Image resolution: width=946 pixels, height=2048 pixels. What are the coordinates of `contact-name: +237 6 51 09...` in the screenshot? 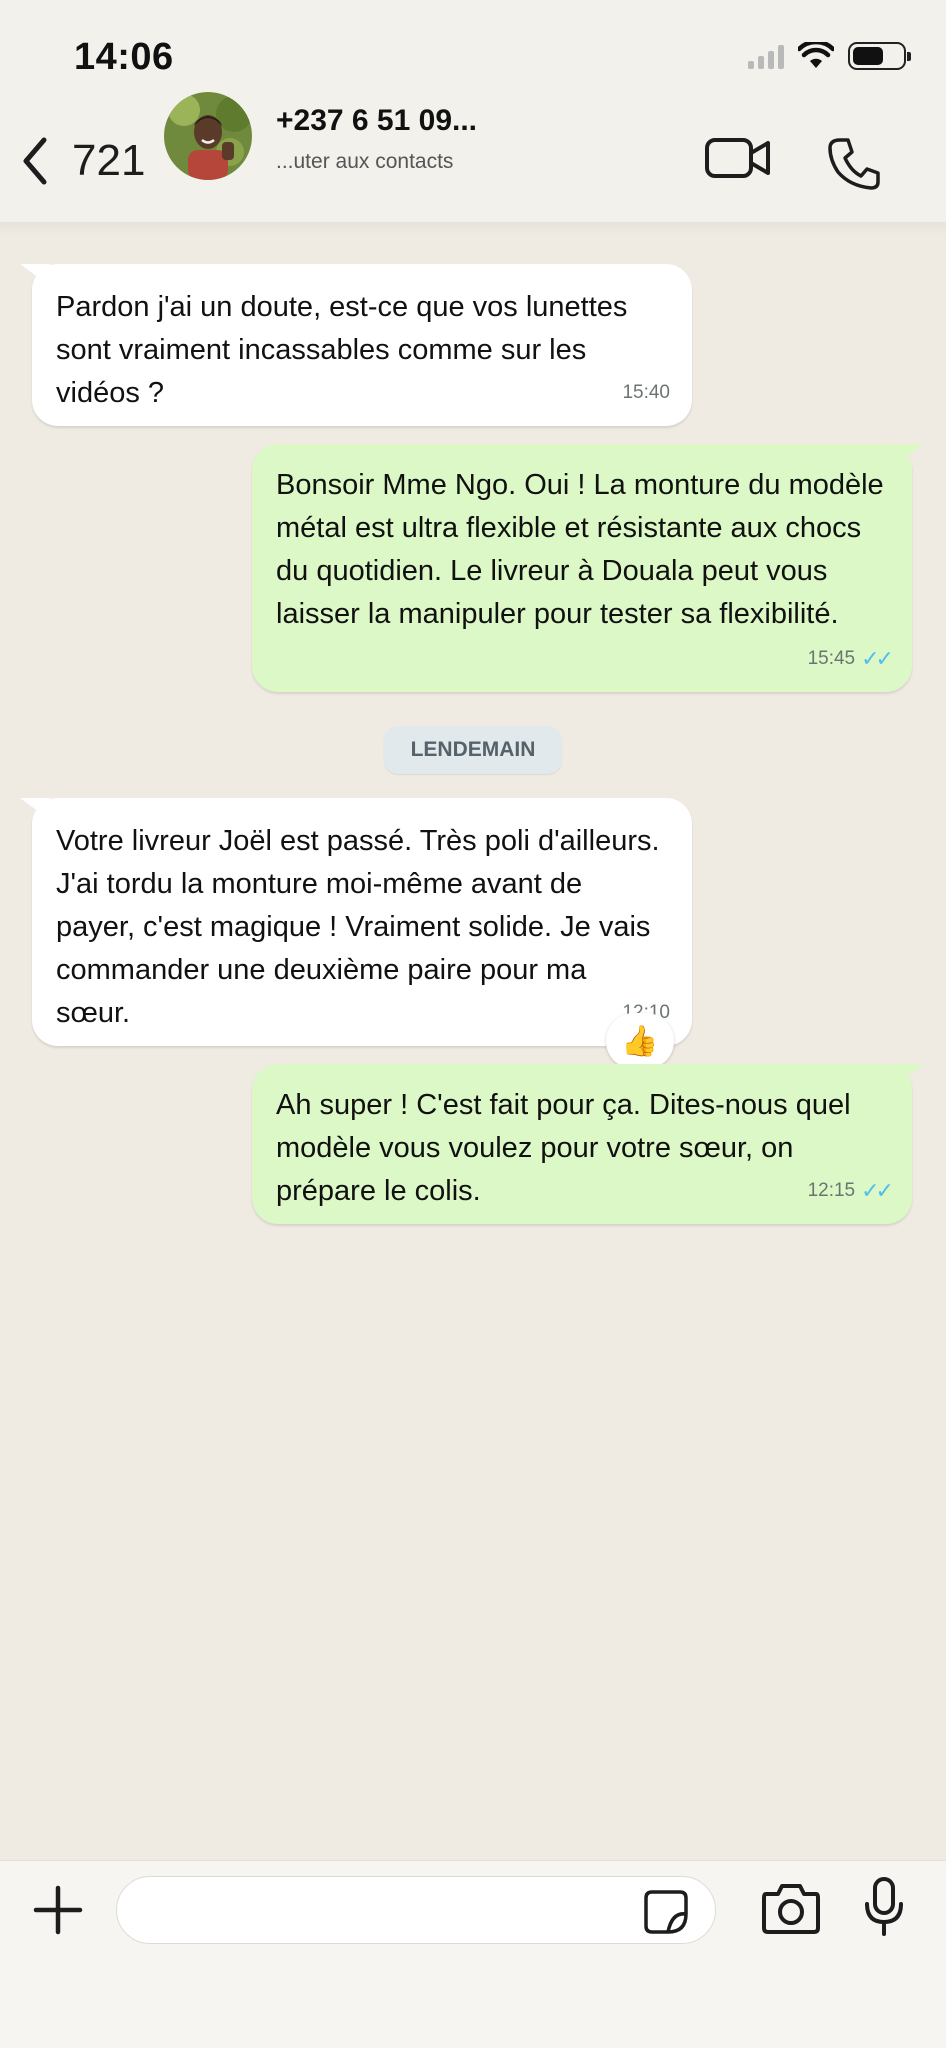 It's located at (376, 121).